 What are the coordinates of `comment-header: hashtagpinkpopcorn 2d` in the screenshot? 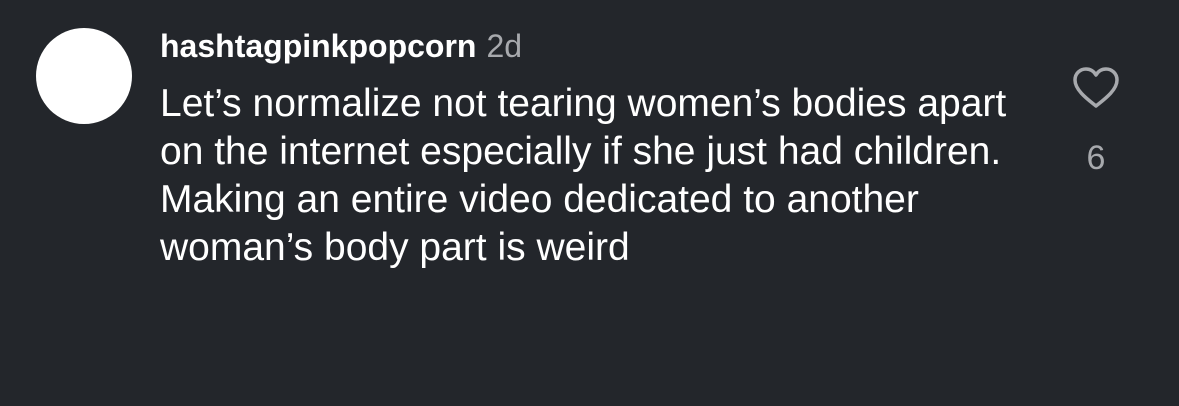 It's located at (341, 49).